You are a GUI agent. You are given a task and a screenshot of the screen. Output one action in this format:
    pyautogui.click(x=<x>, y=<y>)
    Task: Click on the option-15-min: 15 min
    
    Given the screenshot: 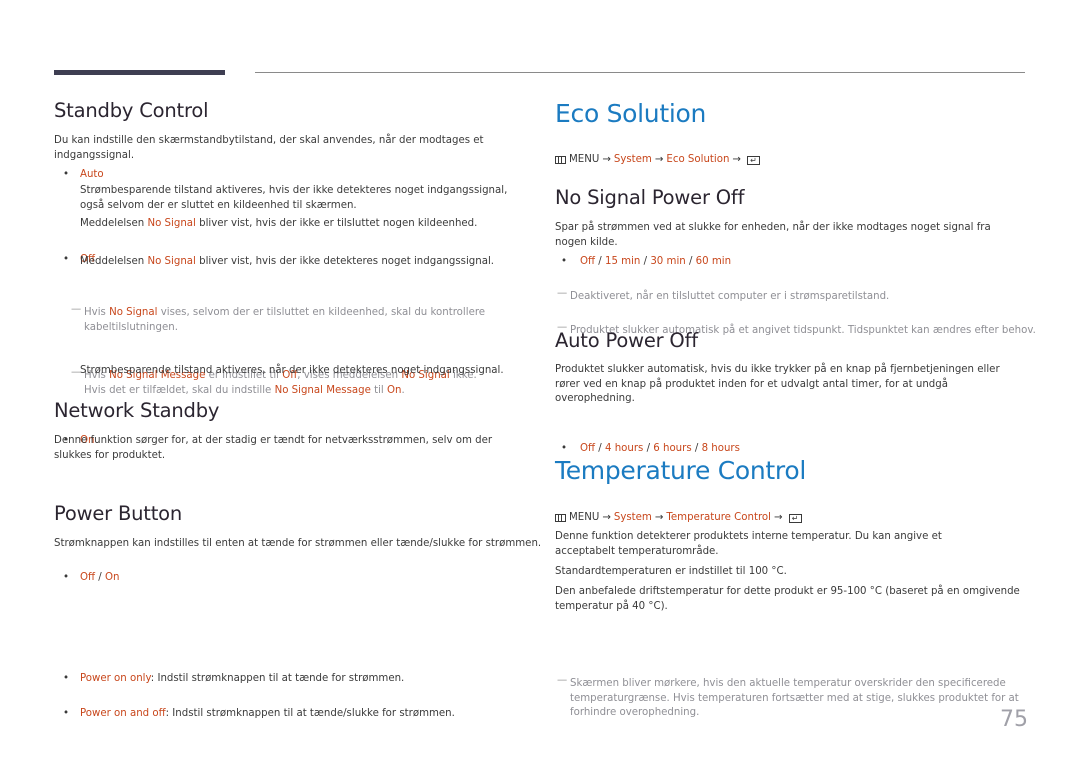 What is the action you would take?
    pyautogui.click(x=622, y=261)
    